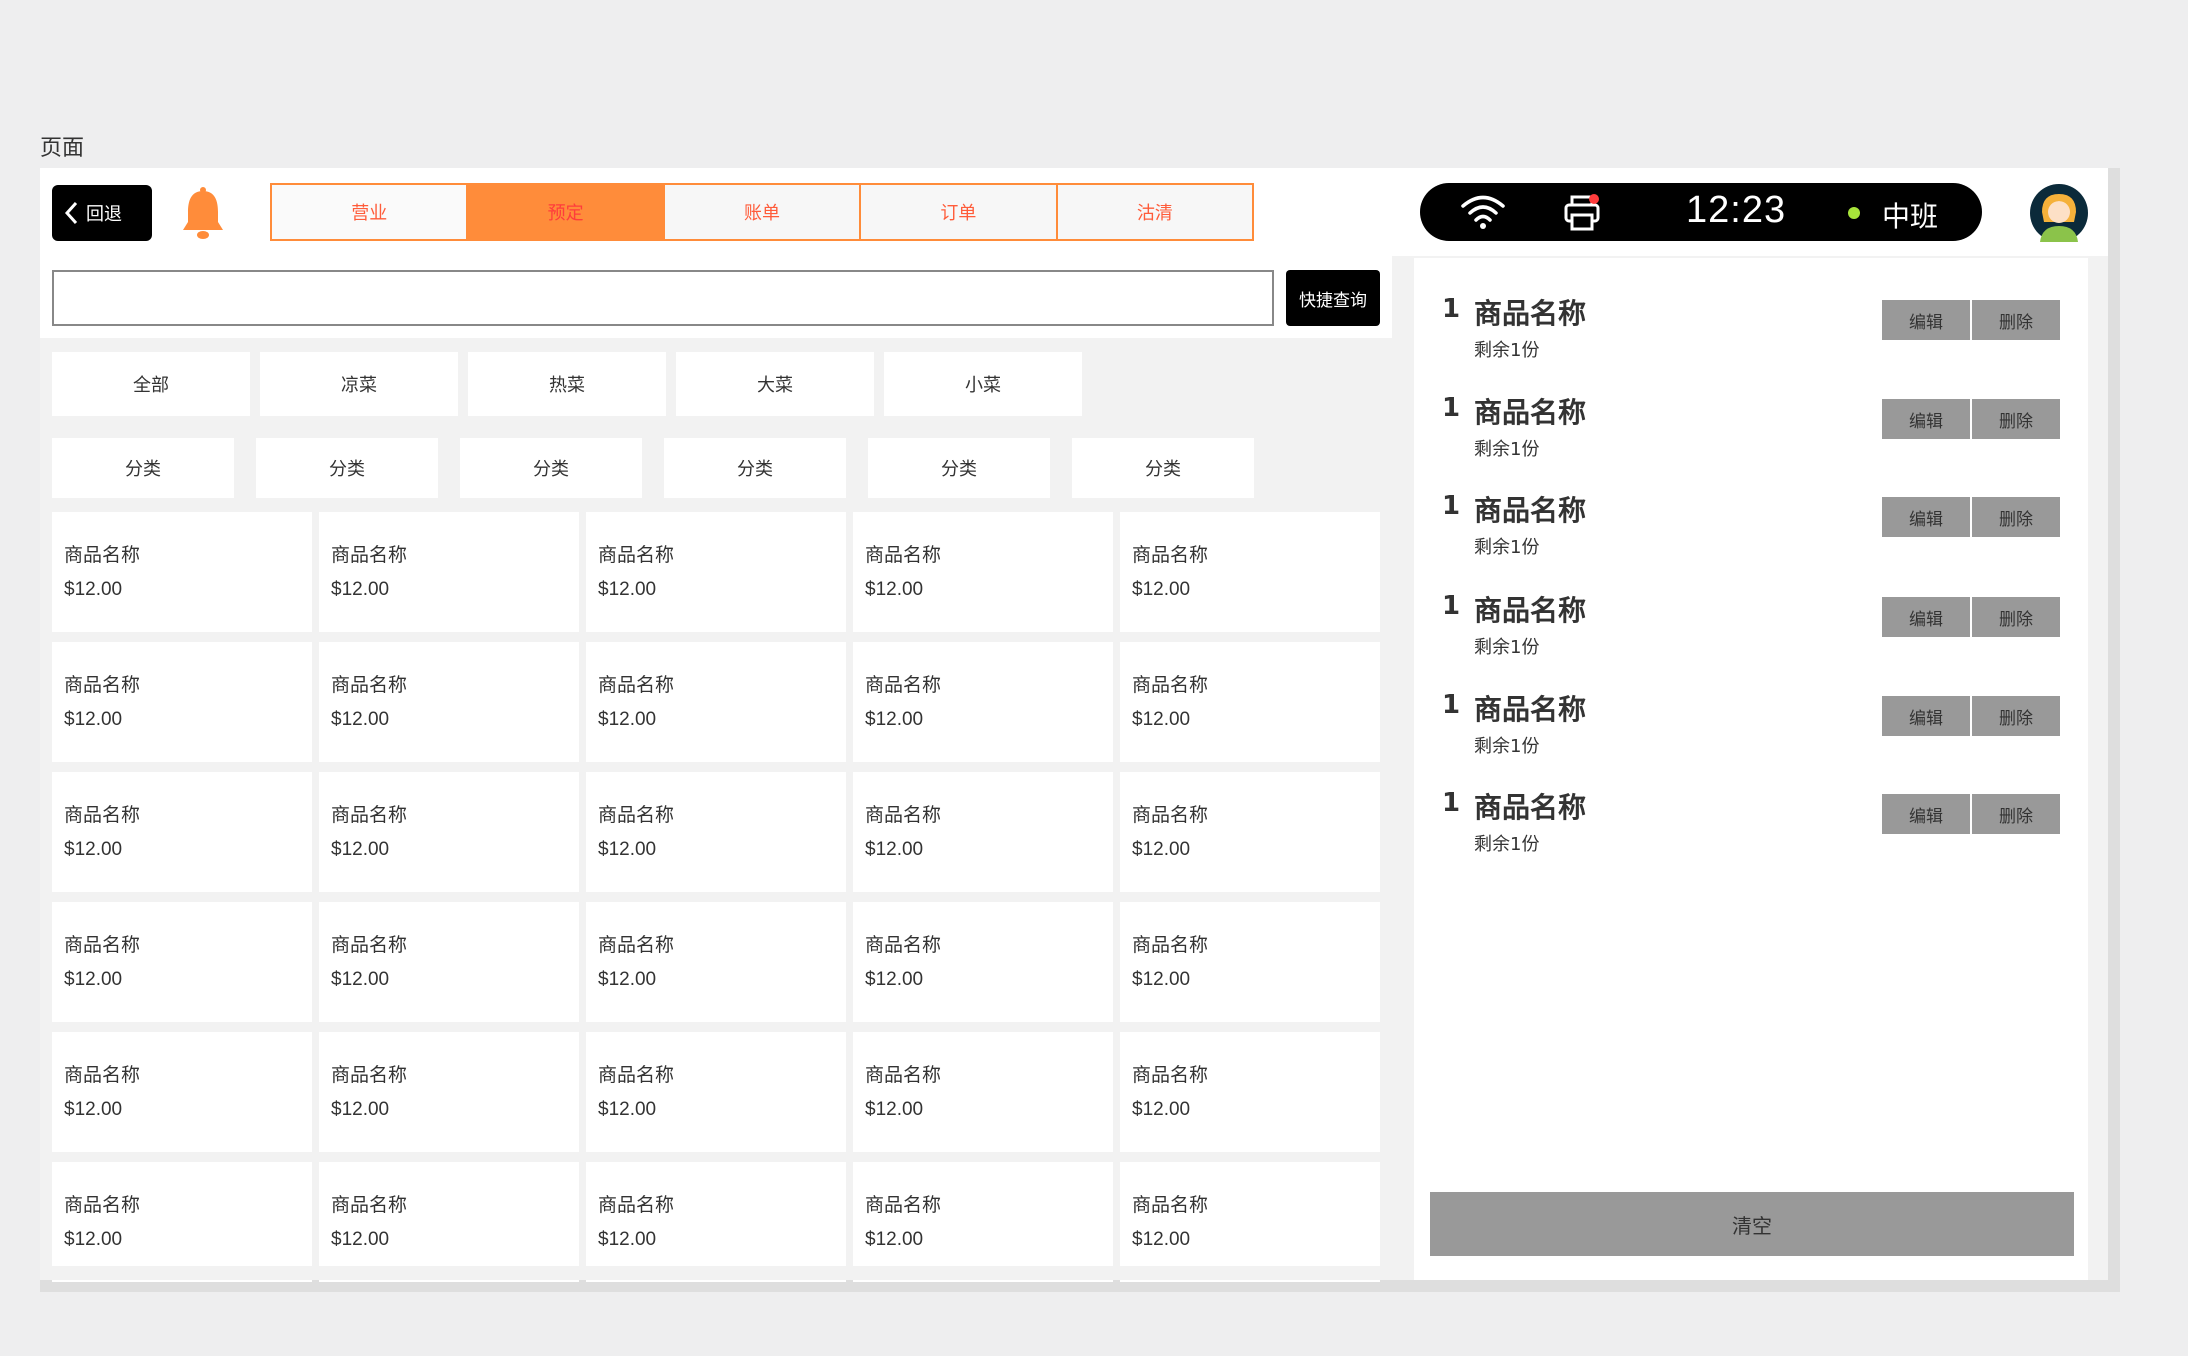 This screenshot has width=2188, height=1356. Describe the element at coordinates (203, 213) in the screenshot. I see `bell-icon` at that location.